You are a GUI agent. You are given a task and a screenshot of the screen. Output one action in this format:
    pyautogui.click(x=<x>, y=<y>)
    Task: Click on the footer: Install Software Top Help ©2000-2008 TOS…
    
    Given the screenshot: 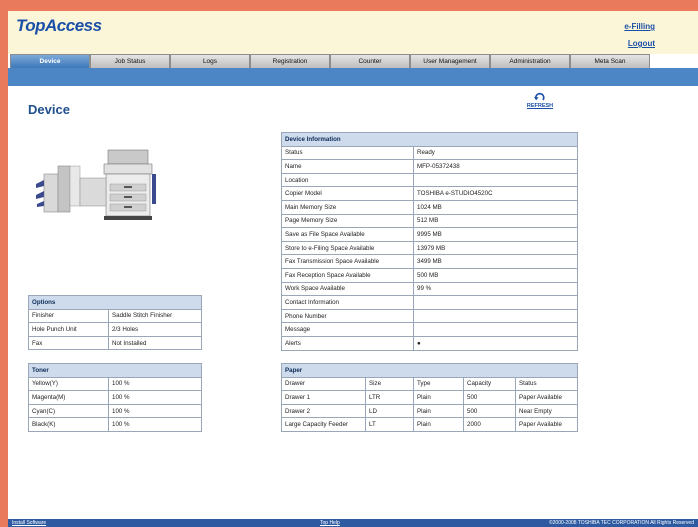 What is the action you would take?
    pyautogui.click(x=353, y=523)
    